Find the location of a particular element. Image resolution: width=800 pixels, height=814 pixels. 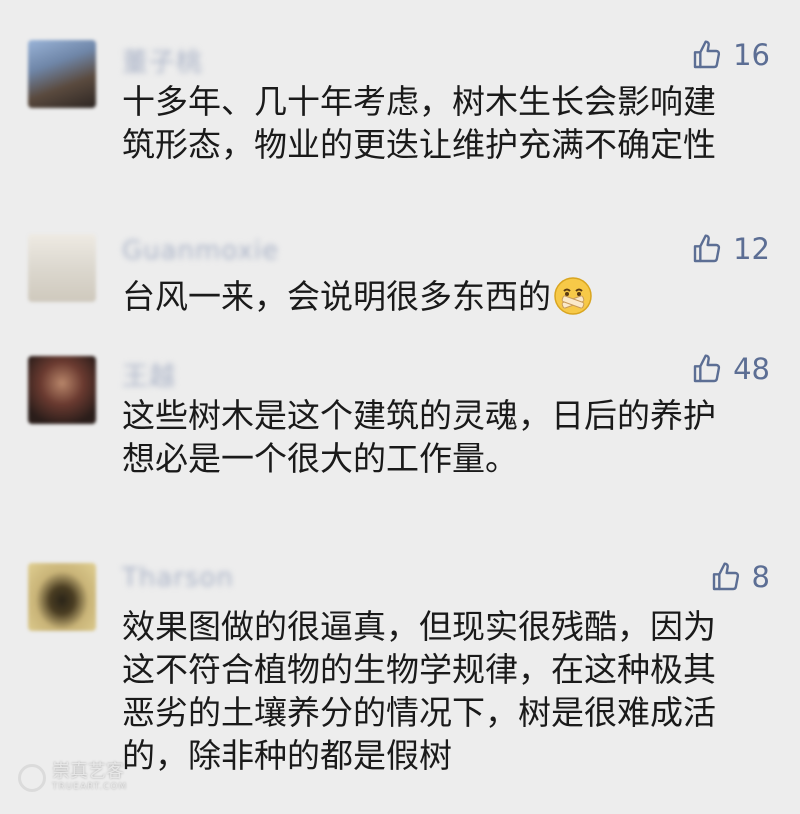

comment-line: 想必是一个很大的工作量。 is located at coordinates (320, 458).